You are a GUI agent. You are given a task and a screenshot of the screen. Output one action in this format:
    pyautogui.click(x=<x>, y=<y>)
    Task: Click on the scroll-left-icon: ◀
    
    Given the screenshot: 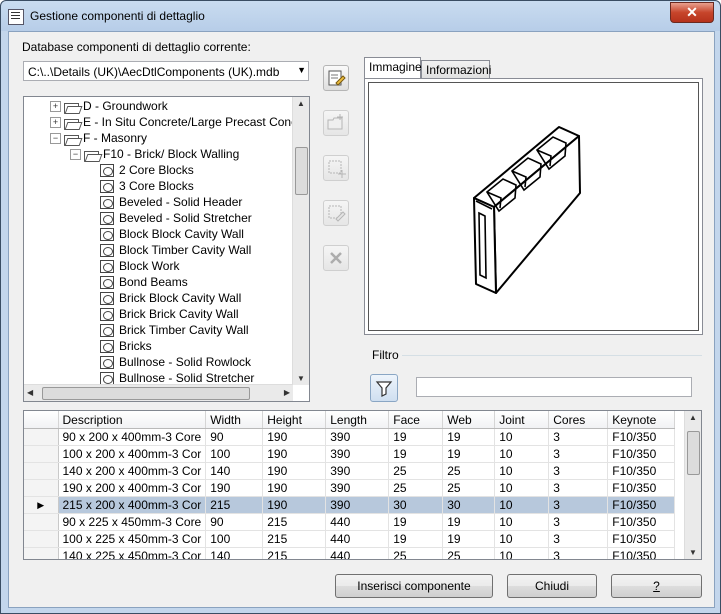 What is the action you would take?
    pyautogui.click(x=30, y=392)
    